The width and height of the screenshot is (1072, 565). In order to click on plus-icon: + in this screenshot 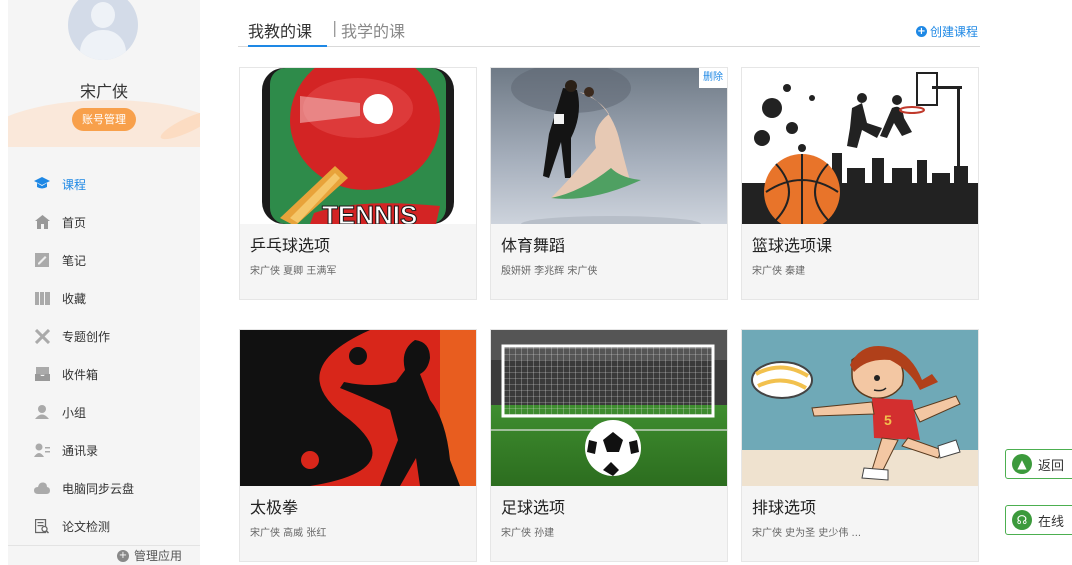, I will do `click(122, 555)`.